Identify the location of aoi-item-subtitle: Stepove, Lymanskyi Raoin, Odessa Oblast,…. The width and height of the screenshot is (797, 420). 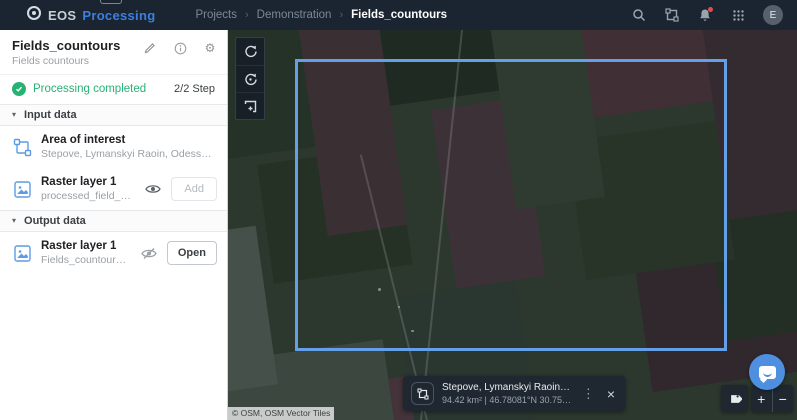
(129, 154).